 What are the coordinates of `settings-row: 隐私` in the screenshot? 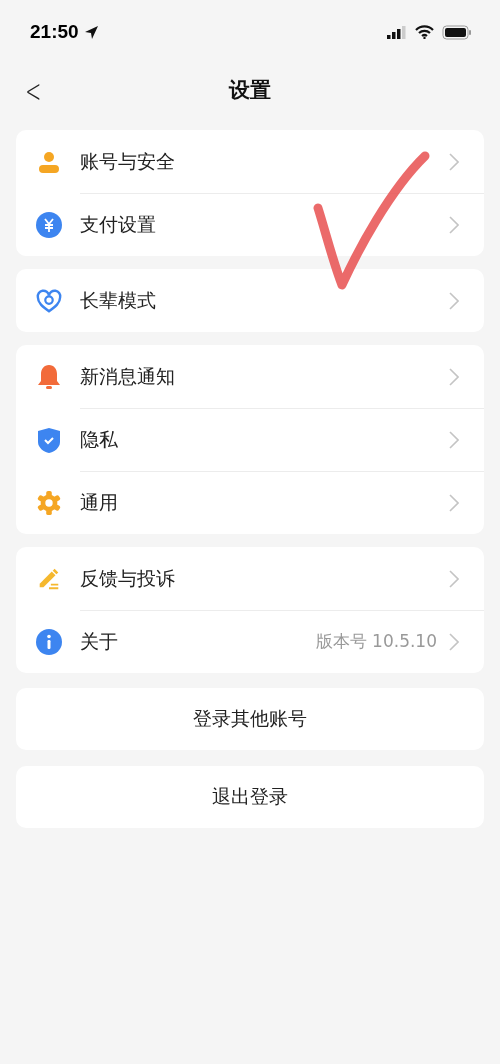 It's located at (250, 439).